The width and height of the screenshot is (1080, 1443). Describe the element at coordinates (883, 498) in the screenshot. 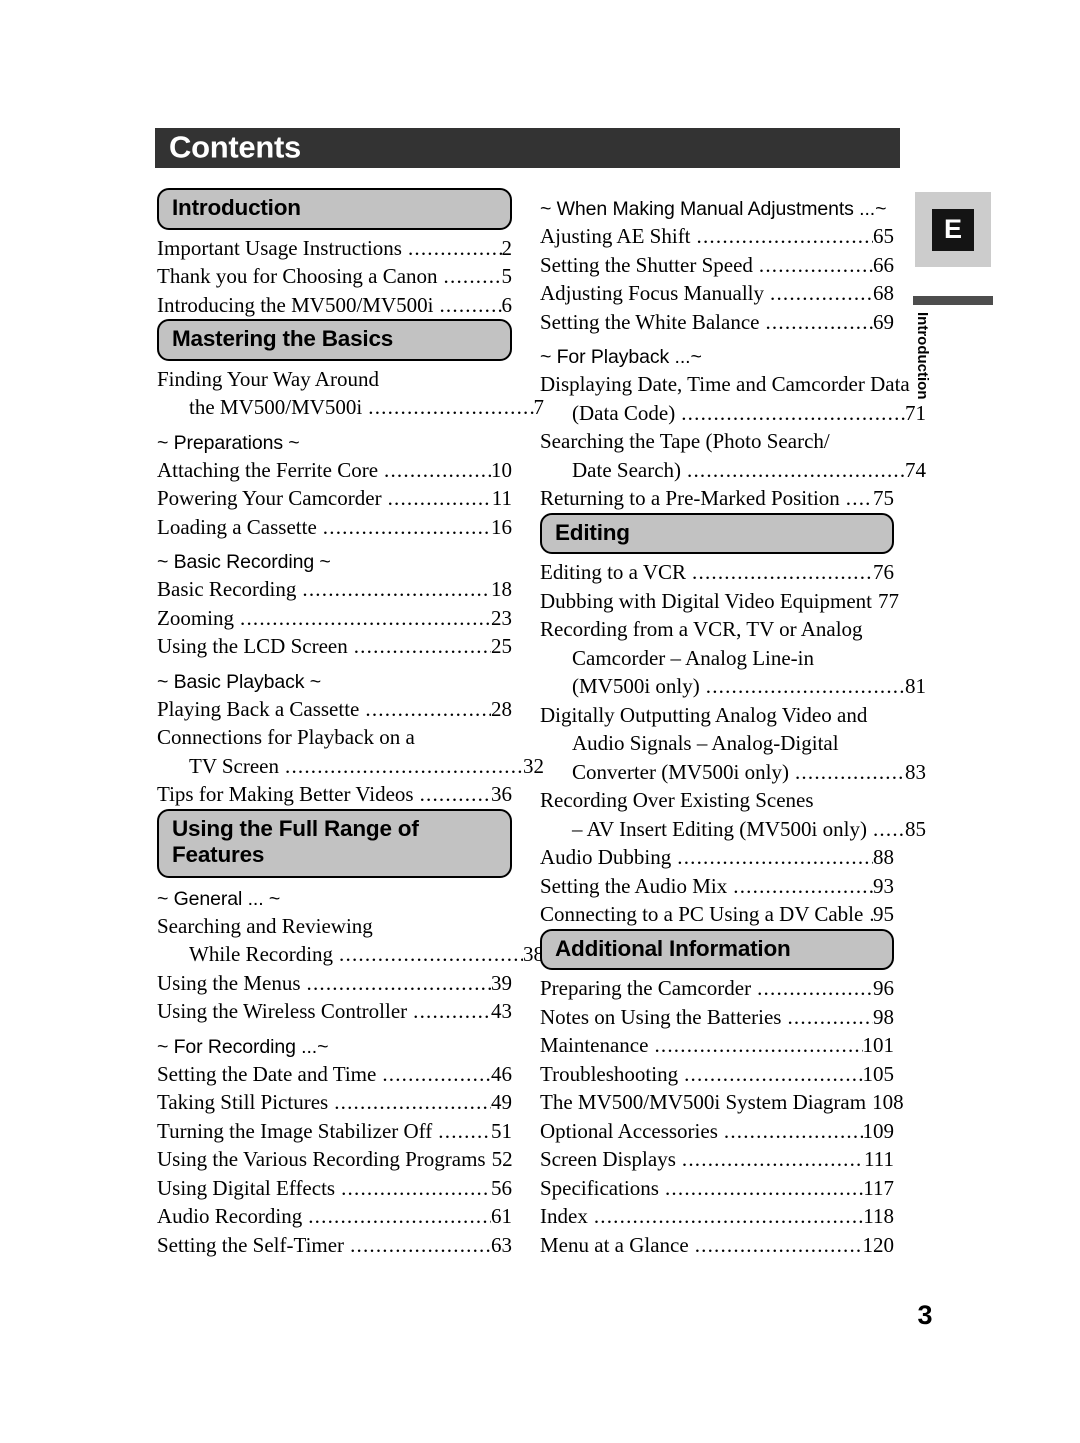

I see `toc-entry-page: 75` at that location.